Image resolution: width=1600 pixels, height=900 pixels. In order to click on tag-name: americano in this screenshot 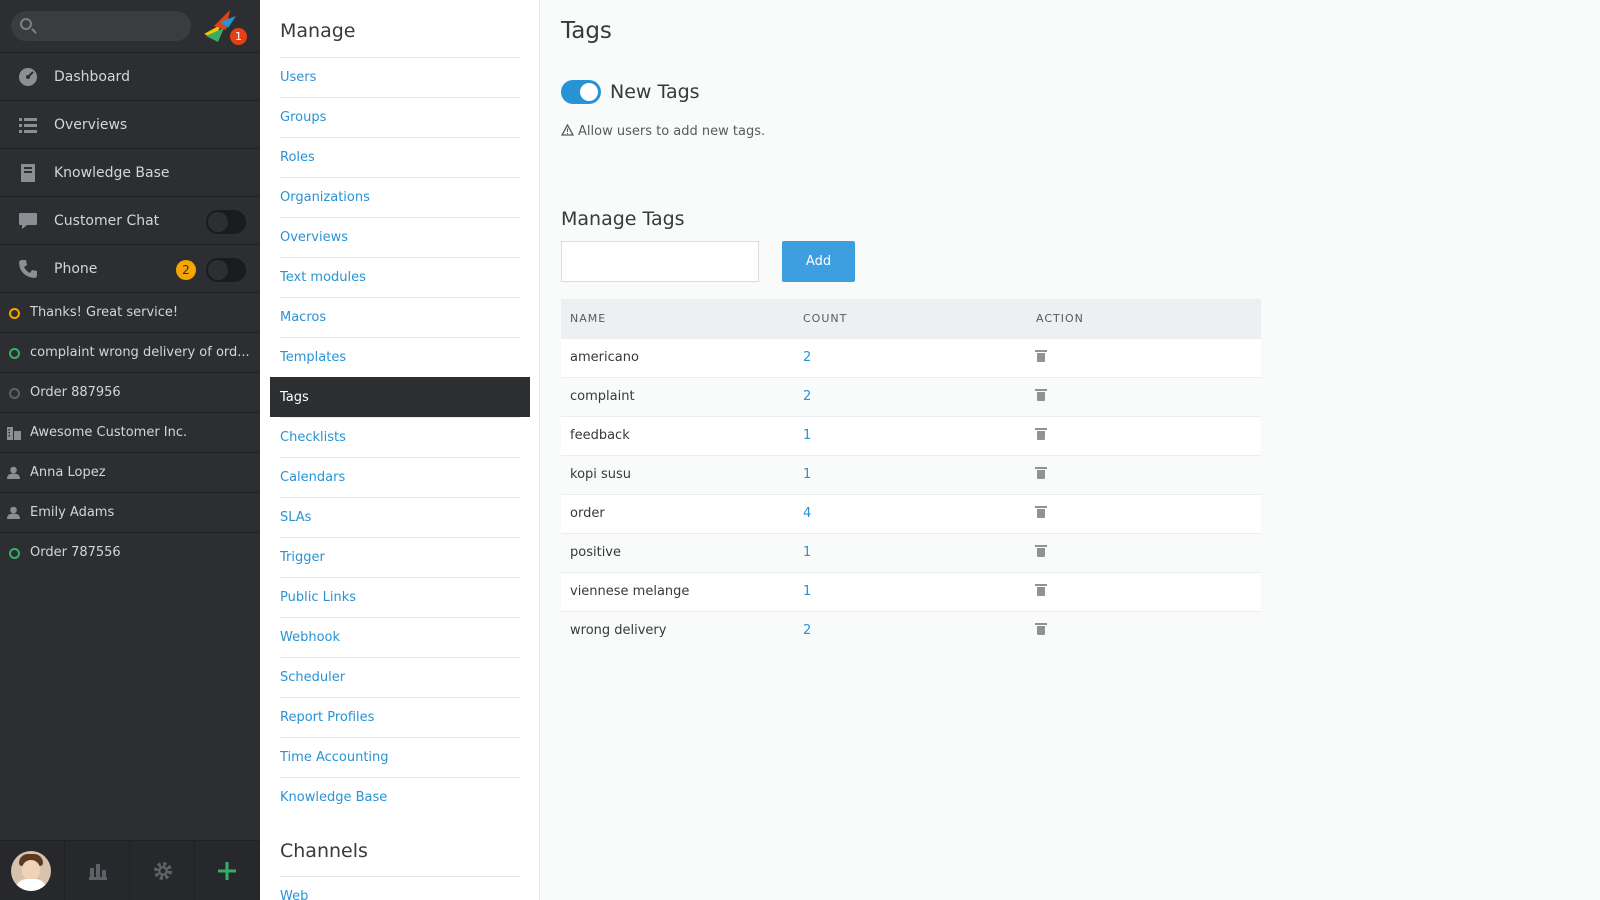, I will do `click(677, 357)`.